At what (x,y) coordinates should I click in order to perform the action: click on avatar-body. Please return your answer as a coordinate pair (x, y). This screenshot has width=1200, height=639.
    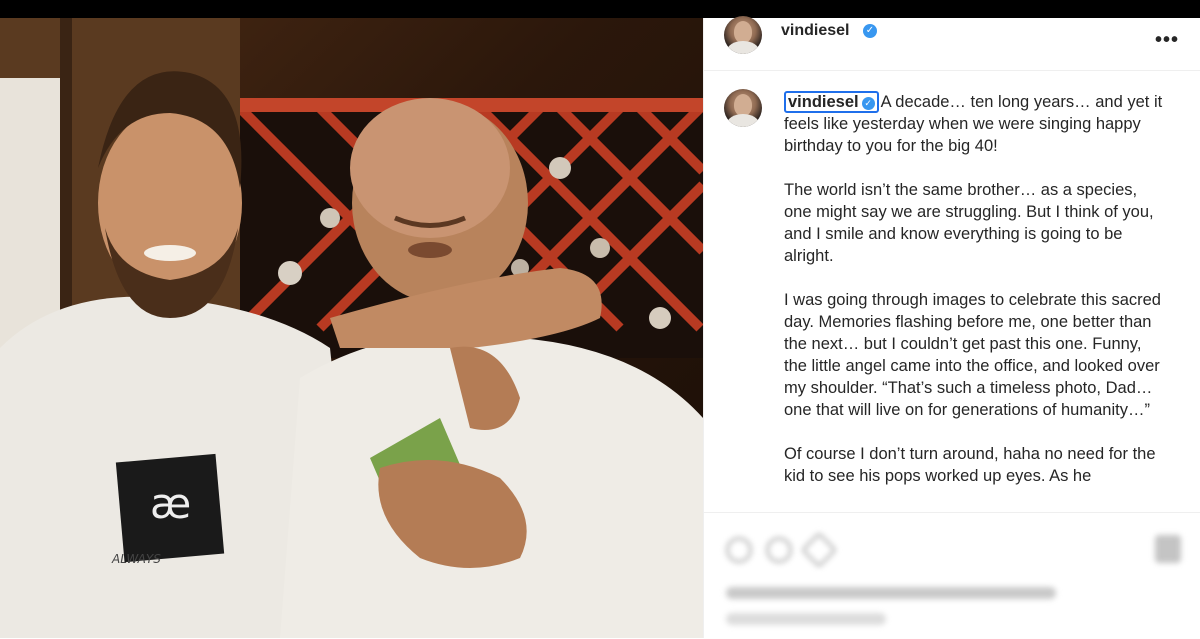
    Looking at the image, I should click on (743, 47).